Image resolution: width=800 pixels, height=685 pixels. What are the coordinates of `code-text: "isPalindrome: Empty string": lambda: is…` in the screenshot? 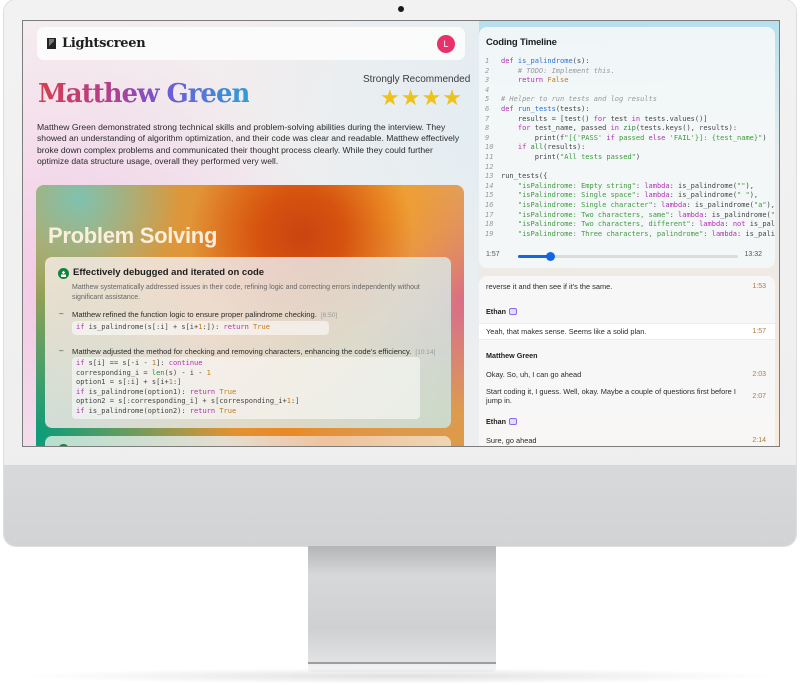 It's located at (635, 185).